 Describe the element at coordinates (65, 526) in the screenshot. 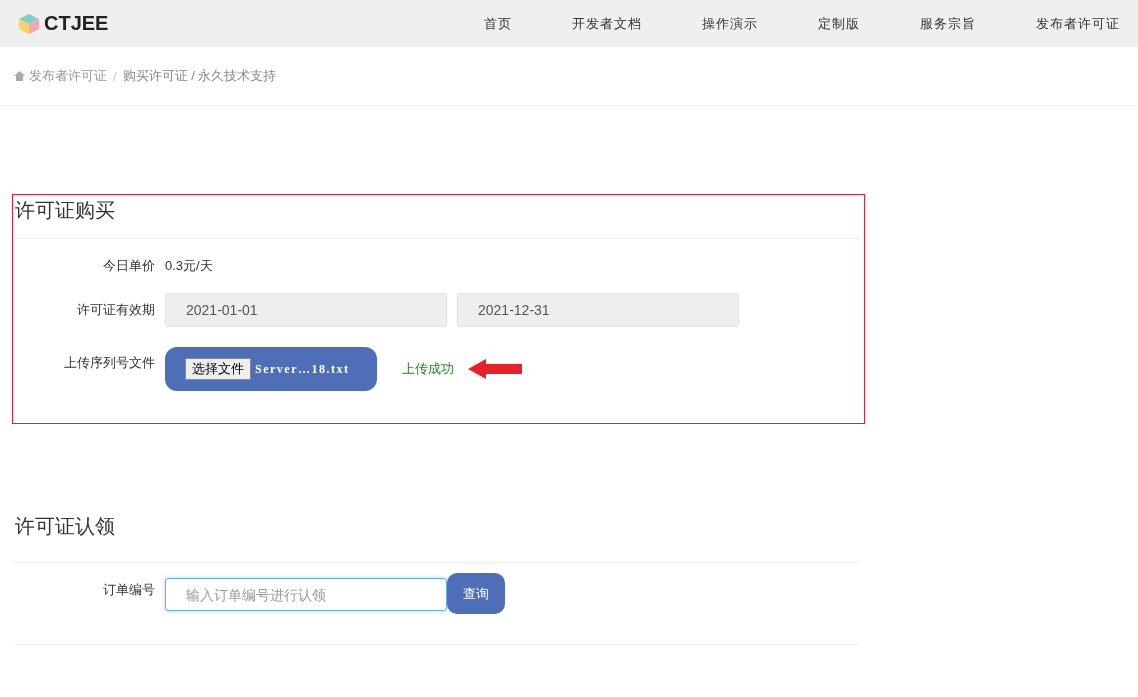

I see `section-title: 许可证认领` at that location.